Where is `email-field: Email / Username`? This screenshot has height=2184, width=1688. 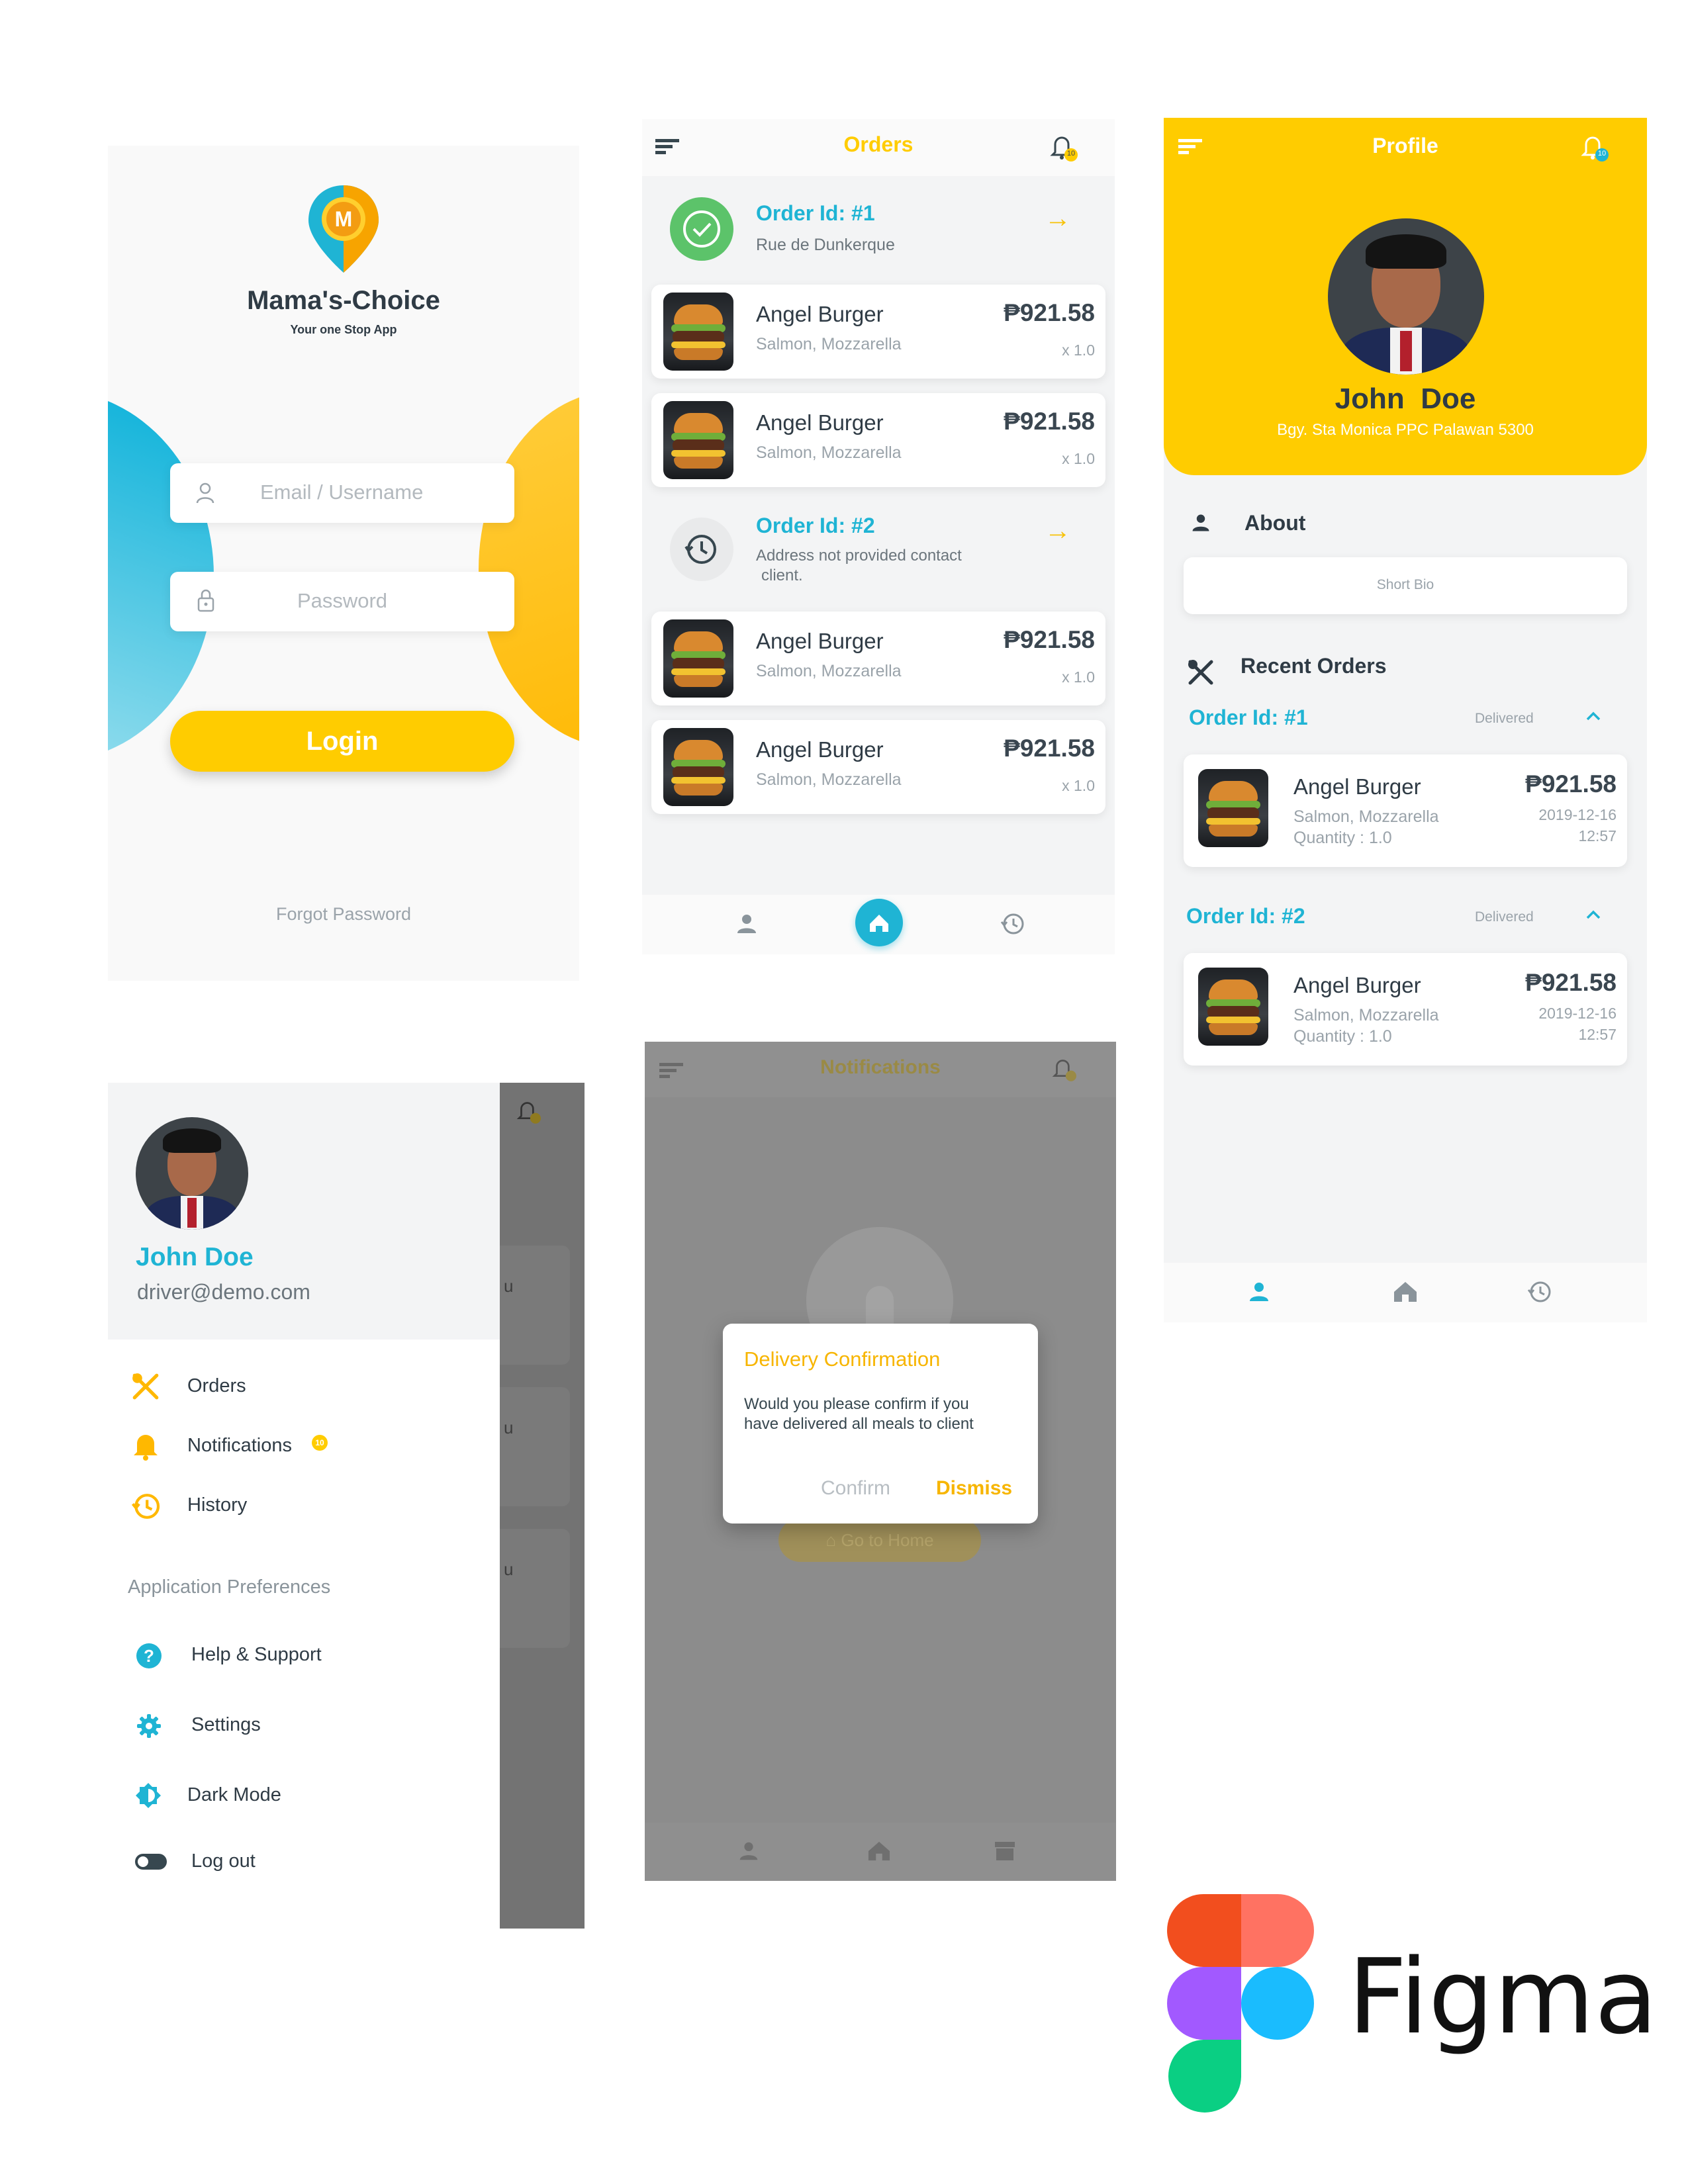 email-field: Email / Username is located at coordinates (342, 493).